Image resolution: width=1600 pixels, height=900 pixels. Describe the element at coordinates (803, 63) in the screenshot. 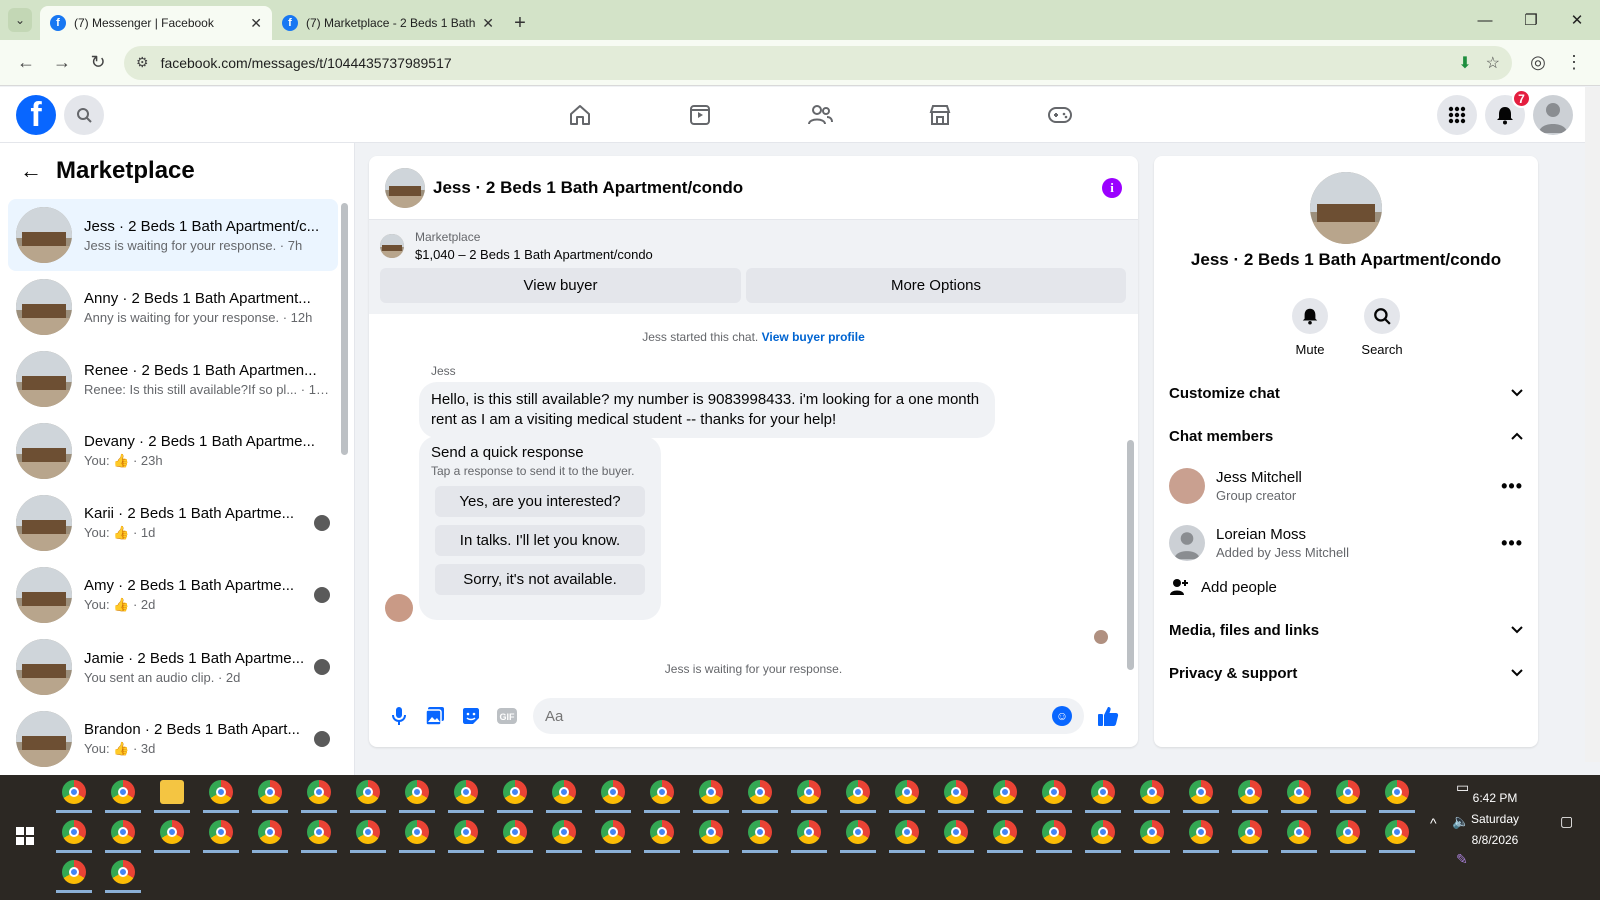

I see `url-text: facebook.com/messages/t/1044435737989517` at that location.